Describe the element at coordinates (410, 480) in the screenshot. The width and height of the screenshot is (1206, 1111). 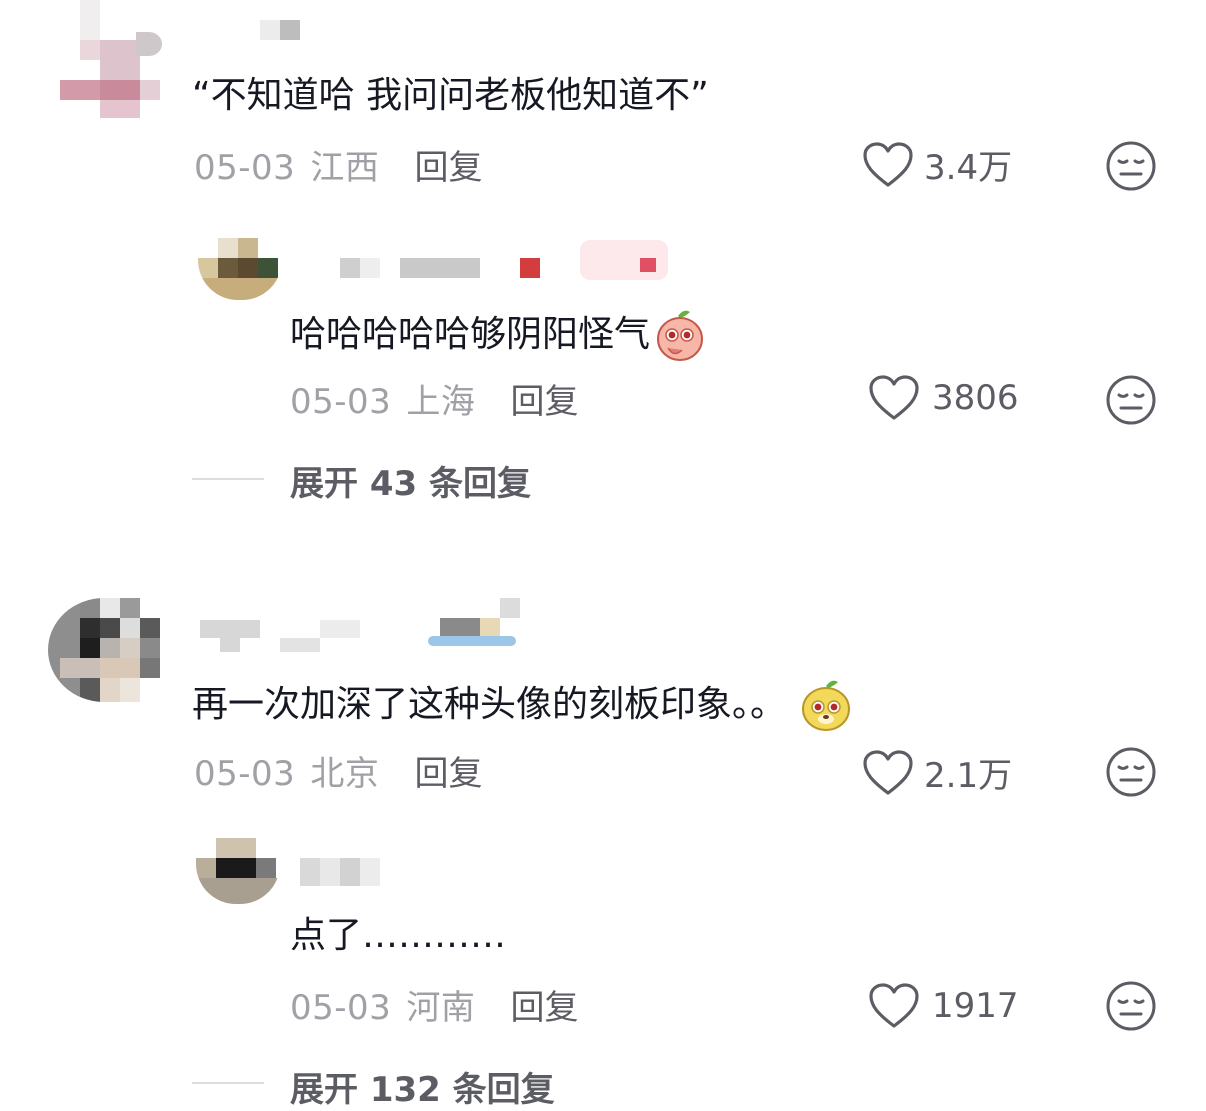
I see `expand-replies-button: 展开 43 条回复` at that location.